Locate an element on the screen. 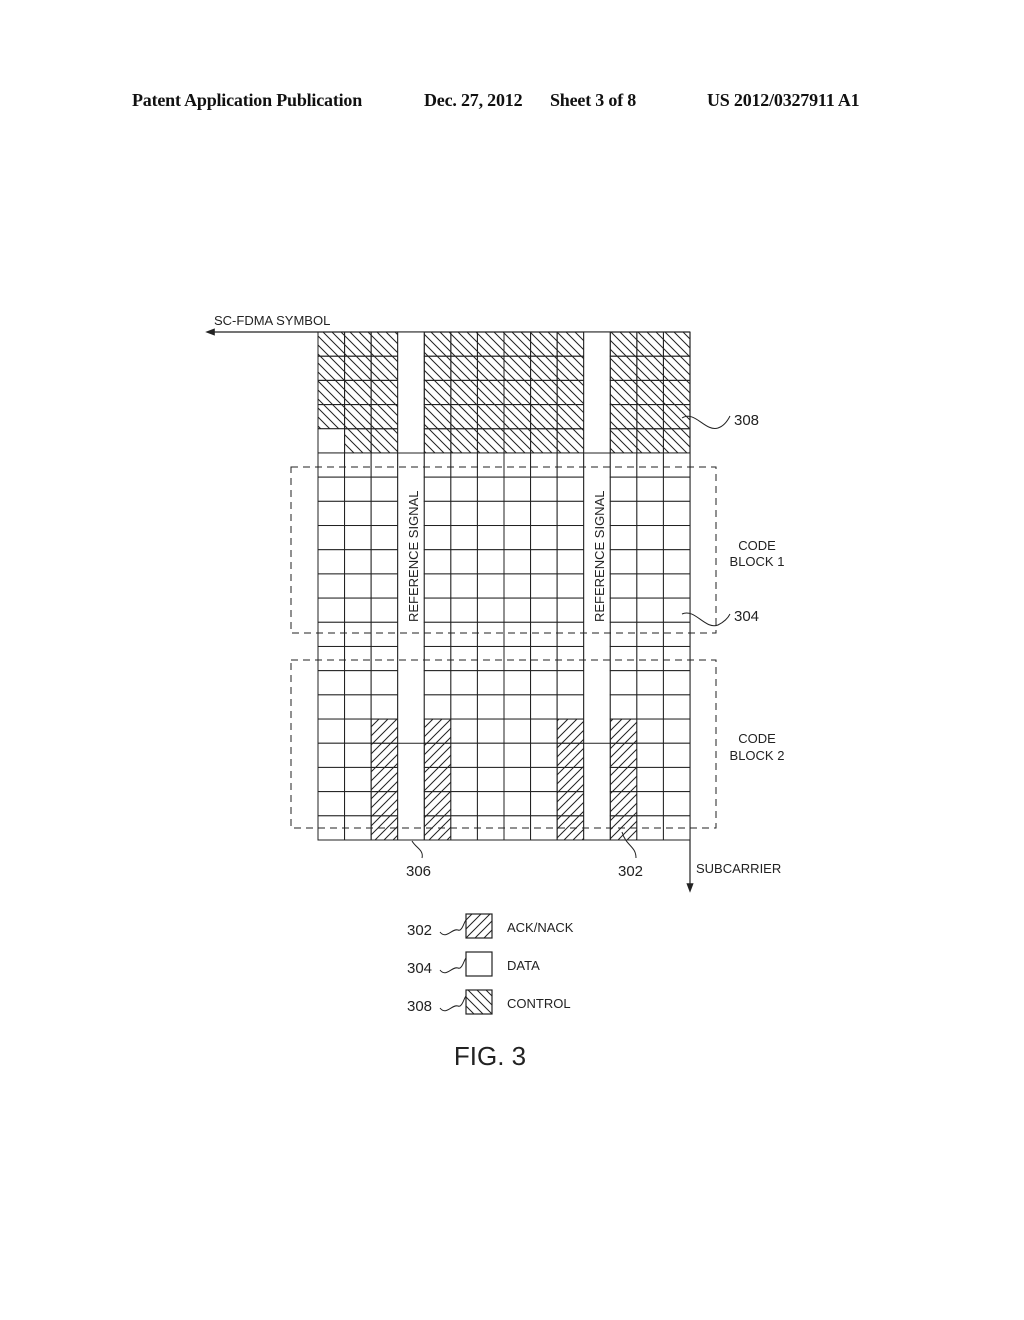  control-swatch-icon is located at coordinates (479, 1002).